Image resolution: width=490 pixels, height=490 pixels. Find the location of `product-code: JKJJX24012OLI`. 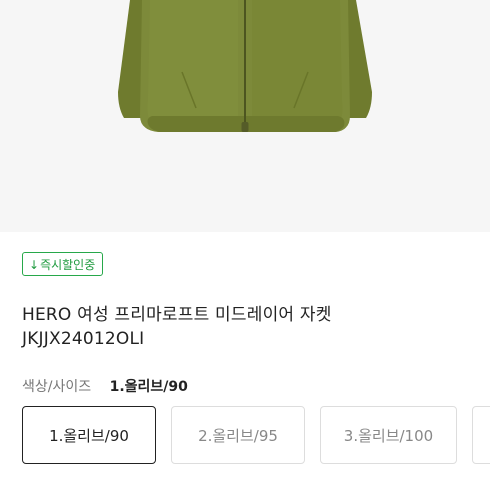

product-code: JKJJX24012OLI is located at coordinates (83, 339).